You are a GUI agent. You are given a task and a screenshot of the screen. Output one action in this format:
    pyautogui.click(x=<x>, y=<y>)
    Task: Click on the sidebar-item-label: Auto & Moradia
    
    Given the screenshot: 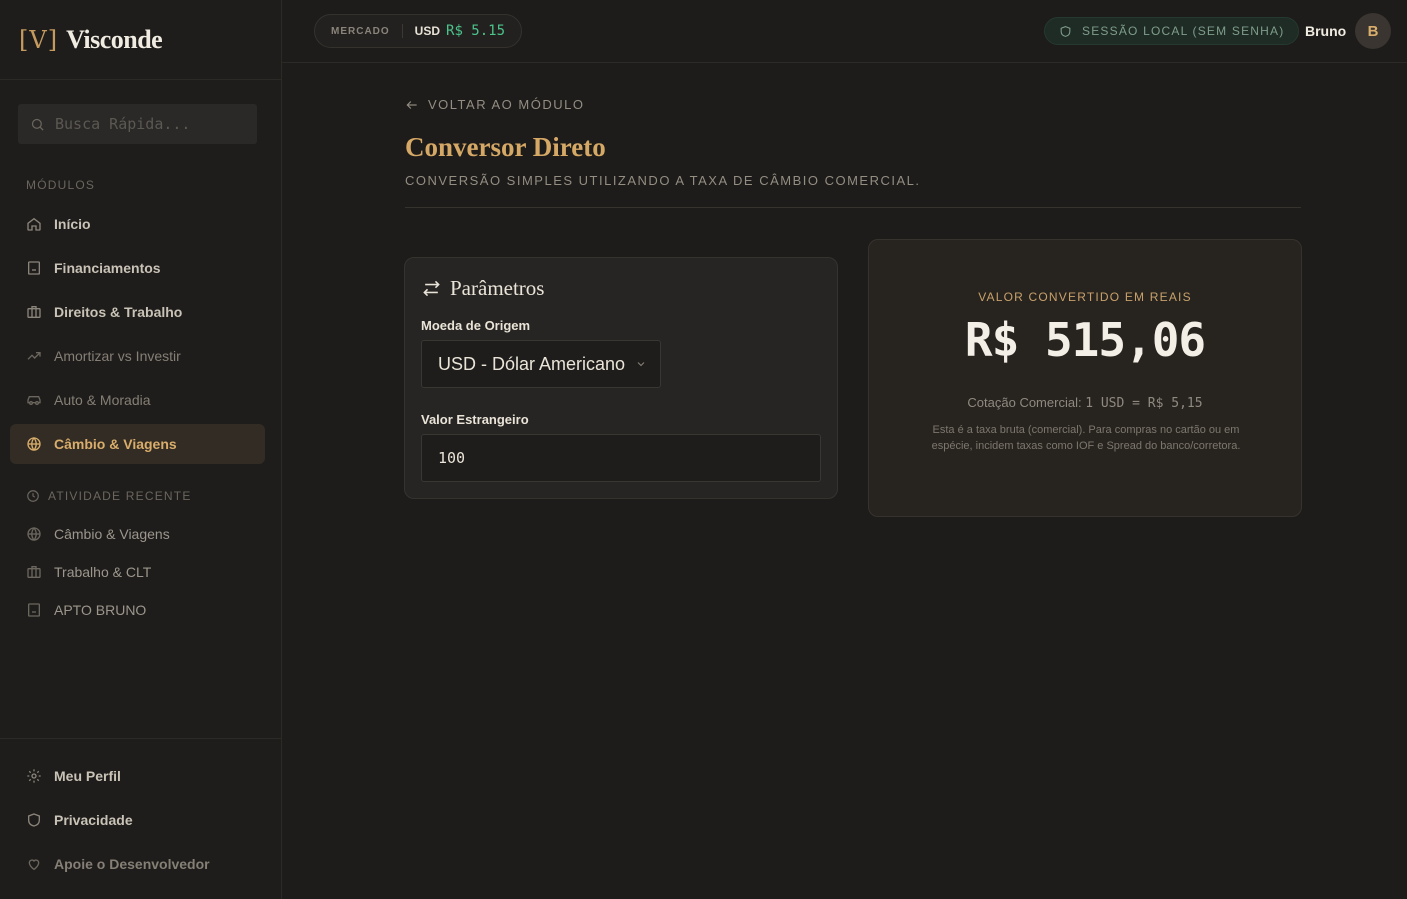 What is the action you would take?
    pyautogui.click(x=102, y=400)
    